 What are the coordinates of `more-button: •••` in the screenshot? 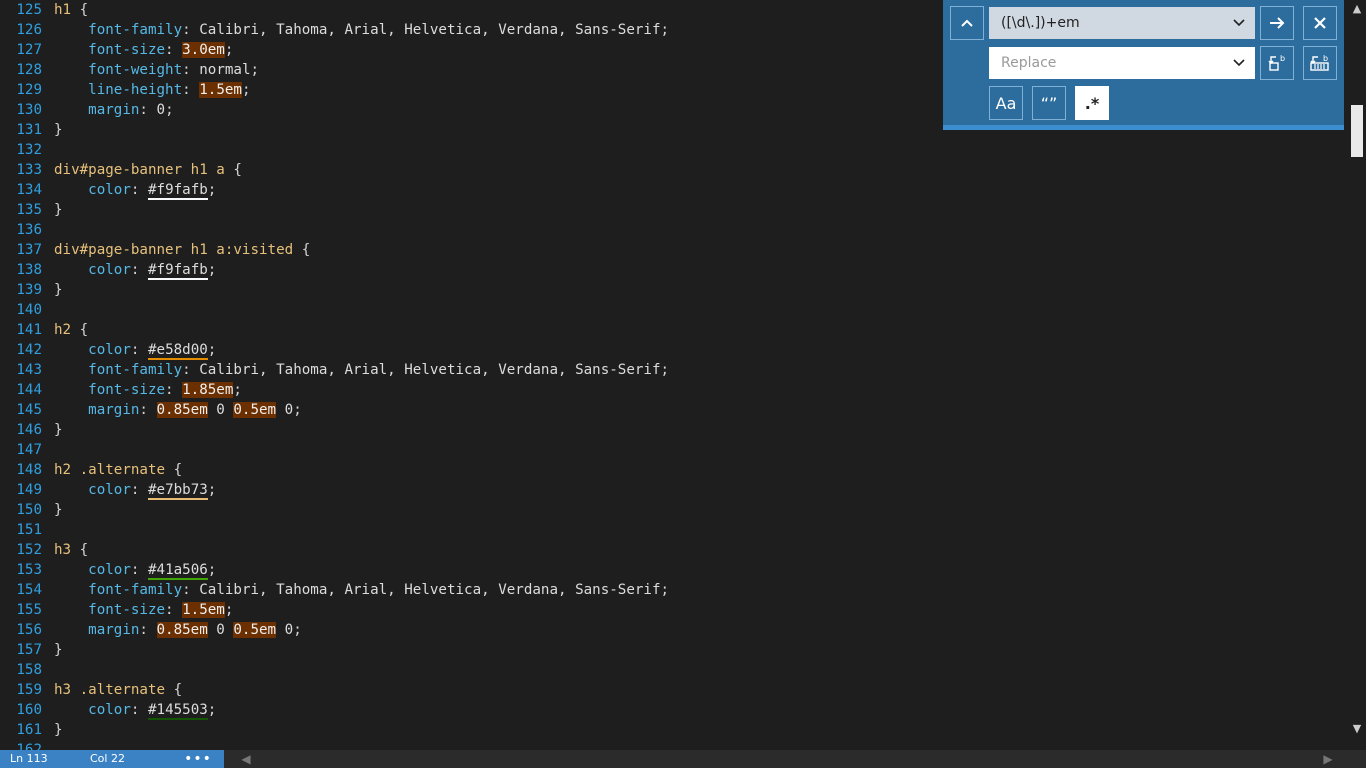 It's located at (198, 759).